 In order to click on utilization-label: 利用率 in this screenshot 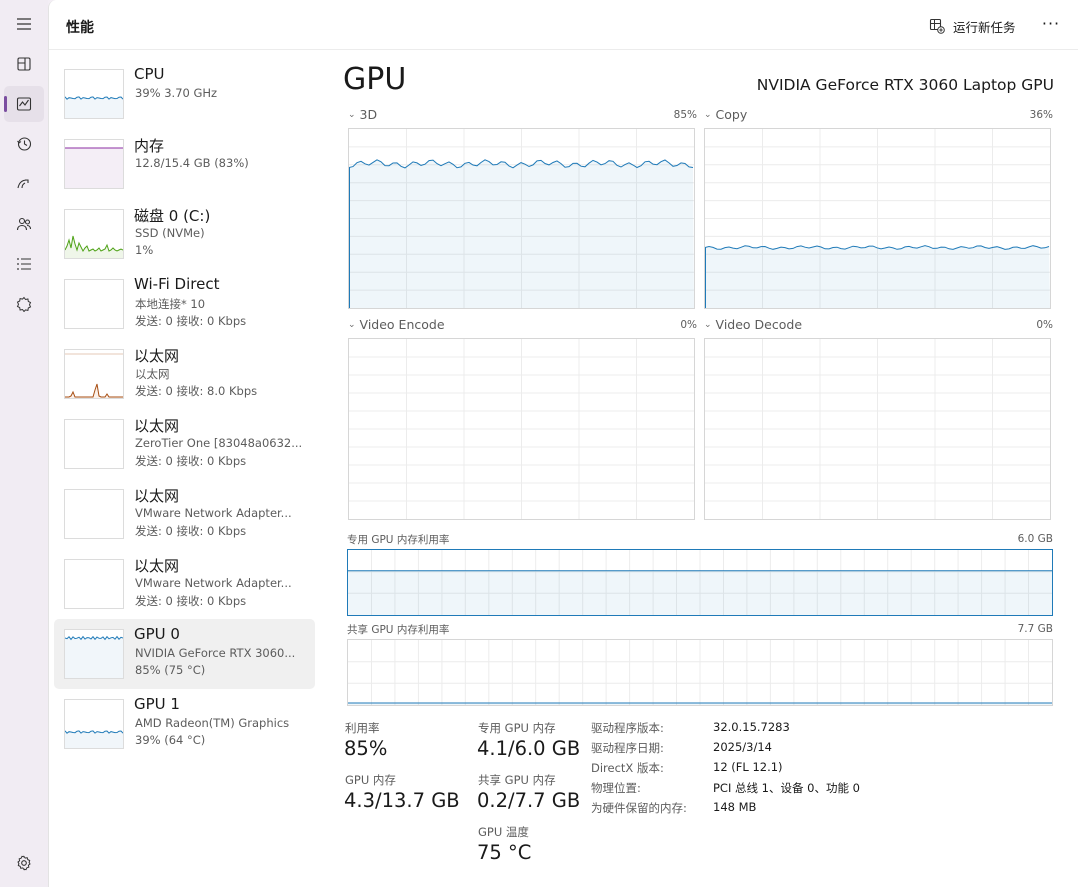, I will do `click(362, 728)`.